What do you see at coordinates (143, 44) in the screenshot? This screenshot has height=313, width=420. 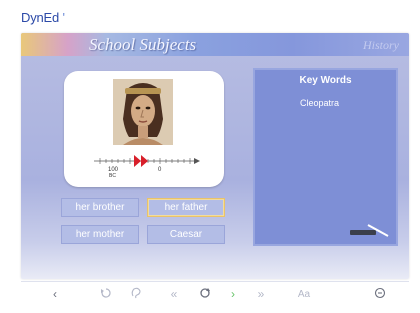 I see `page-title: School Subjects` at bounding box center [143, 44].